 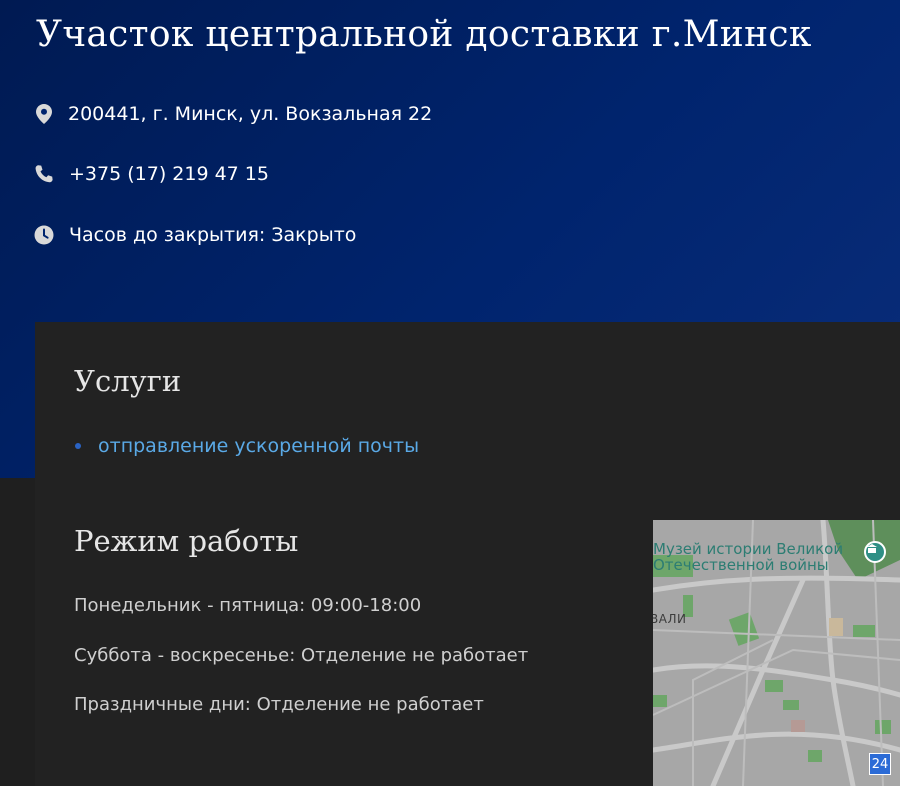 I want to click on address-row: 200441, г. Минск, ул. Вокзальная 22, so click(x=233, y=114).